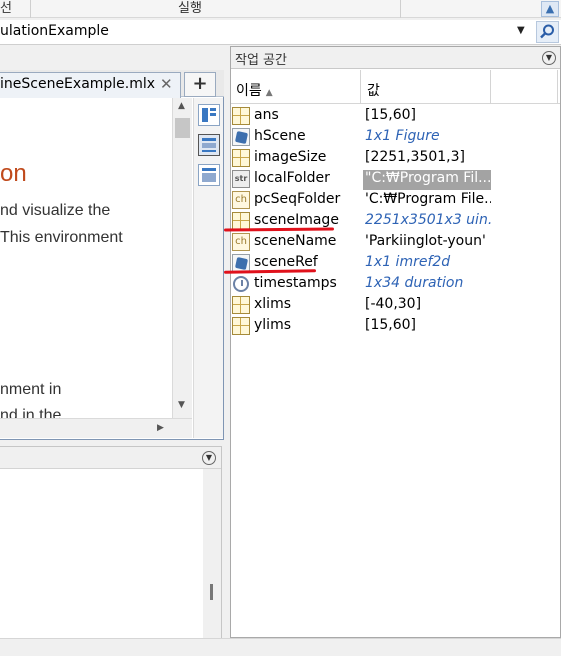 The height and width of the screenshot is (656, 561). I want to click on name-column-header: 이름 ▲, so click(254, 90).